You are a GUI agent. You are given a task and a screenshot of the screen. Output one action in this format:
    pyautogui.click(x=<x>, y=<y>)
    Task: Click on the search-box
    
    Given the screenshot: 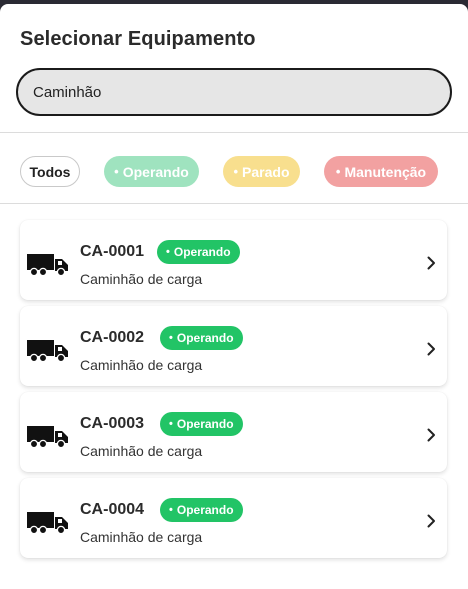 What is the action you would take?
    pyautogui.click(x=234, y=92)
    